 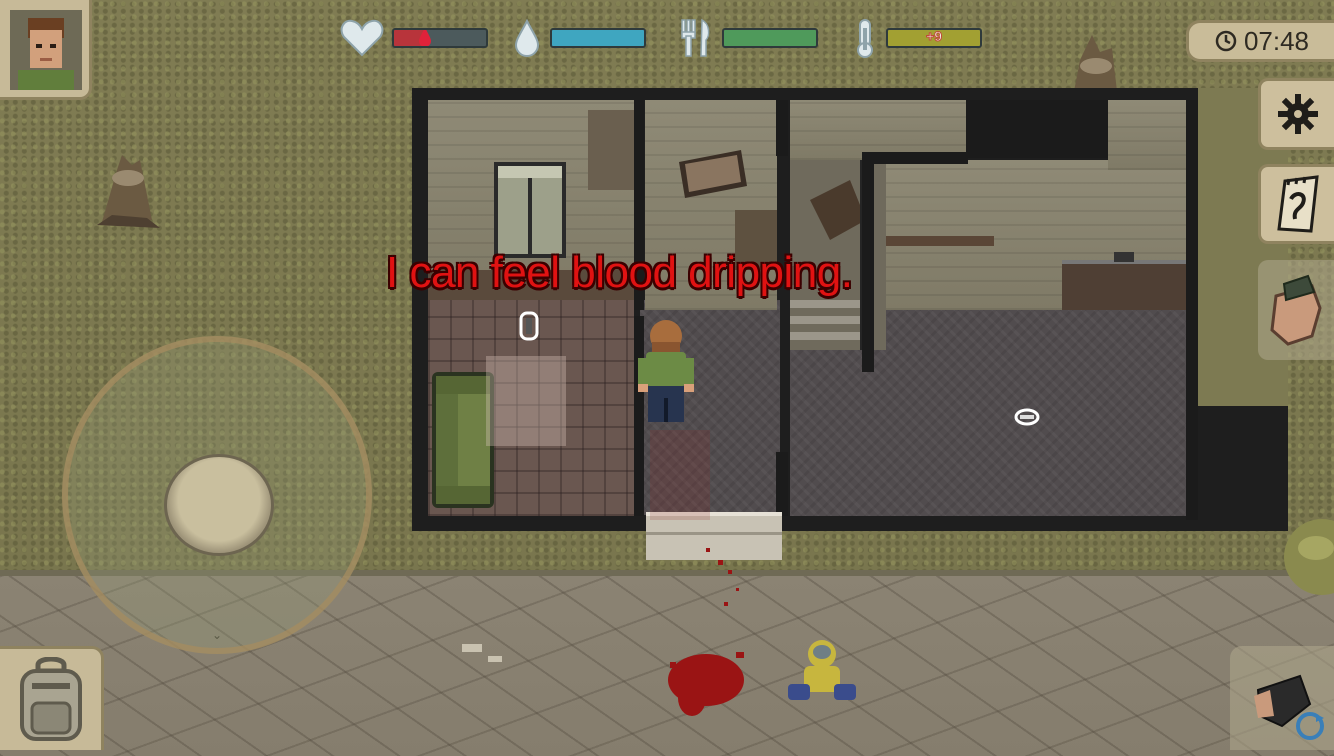 I want to click on character-portrait-icon, so click(x=46, y=50).